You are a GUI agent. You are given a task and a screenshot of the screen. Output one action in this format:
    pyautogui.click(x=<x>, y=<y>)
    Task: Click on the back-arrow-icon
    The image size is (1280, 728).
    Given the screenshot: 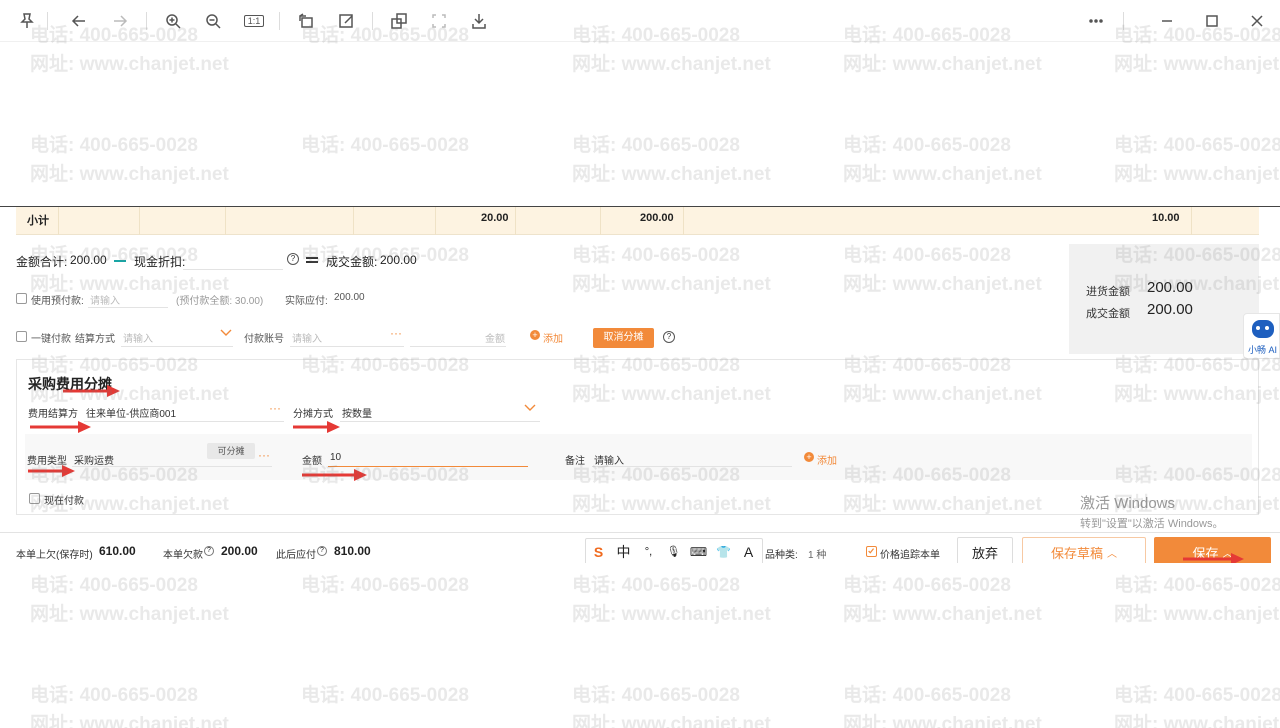 What is the action you would take?
    pyautogui.click(x=79, y=21)
    